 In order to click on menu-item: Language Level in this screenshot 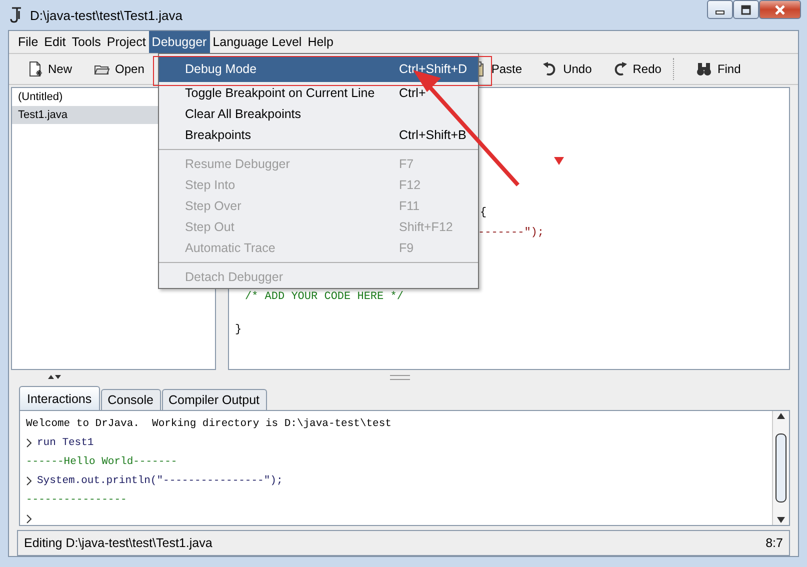, I will do `click(257, 42)`.